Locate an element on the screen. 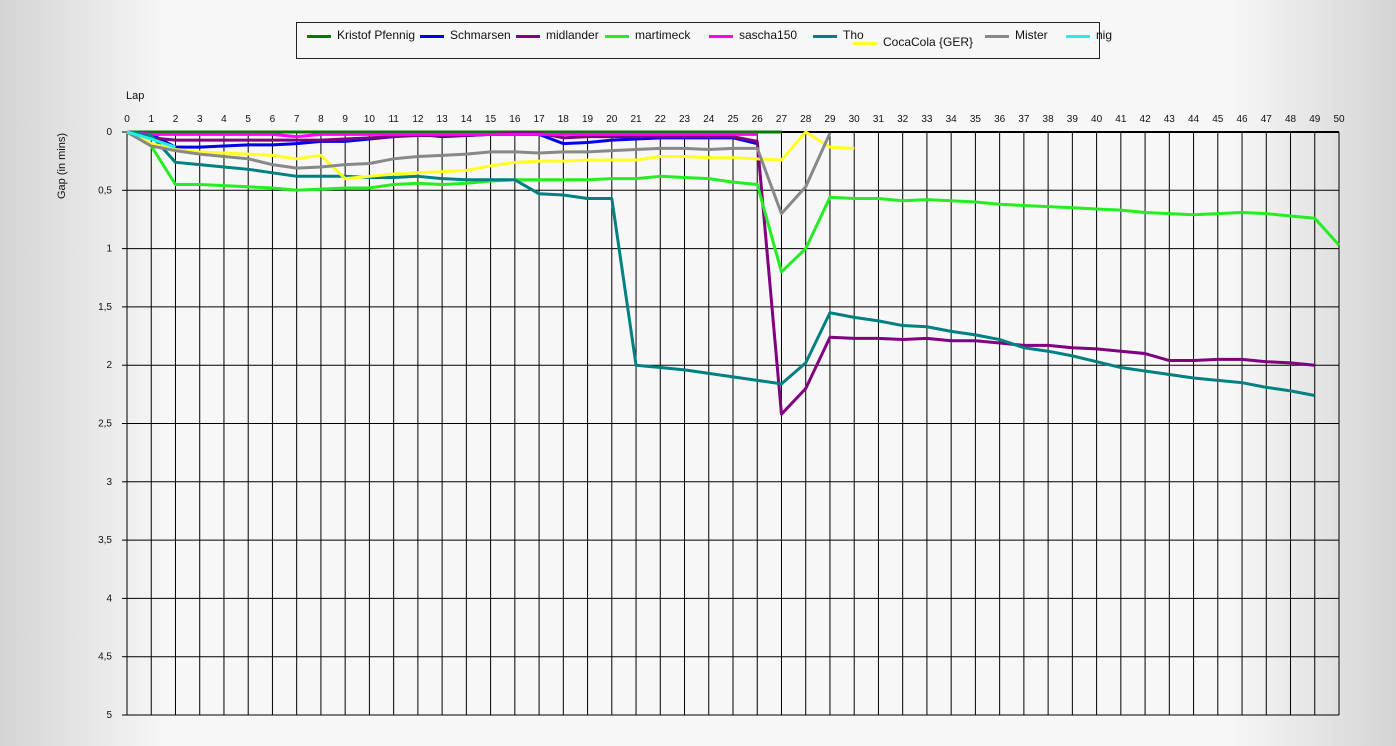  y-tick-label: 1,5 is located at coordinates (105, 307).